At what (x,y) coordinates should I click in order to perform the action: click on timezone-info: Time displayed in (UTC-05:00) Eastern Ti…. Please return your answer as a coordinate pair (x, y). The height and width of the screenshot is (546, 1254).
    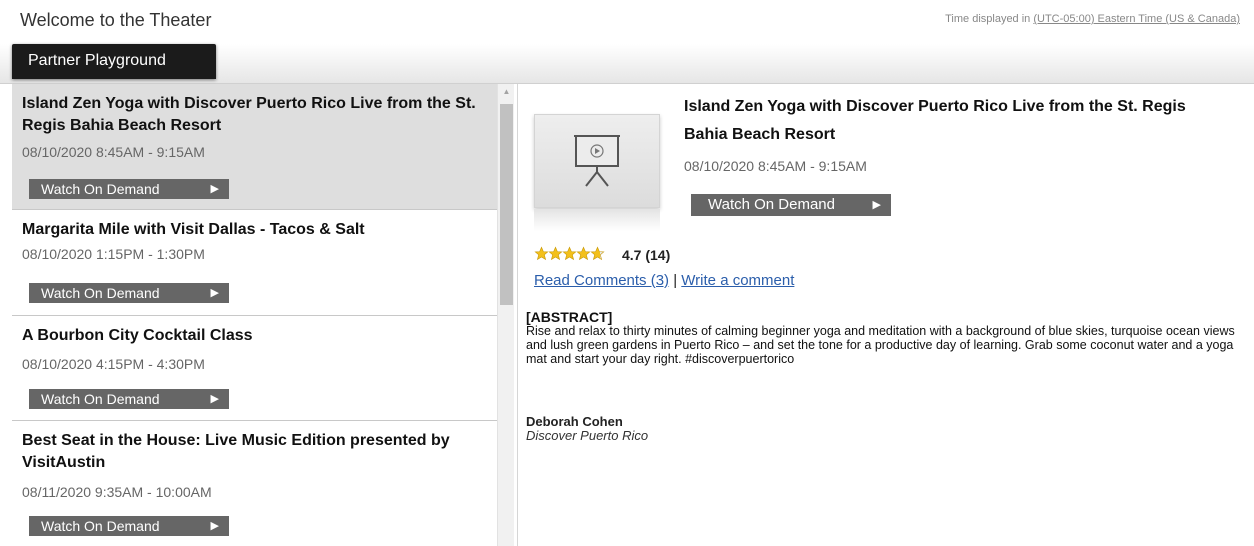
    Looking at the image, I should click on (1092, 19).